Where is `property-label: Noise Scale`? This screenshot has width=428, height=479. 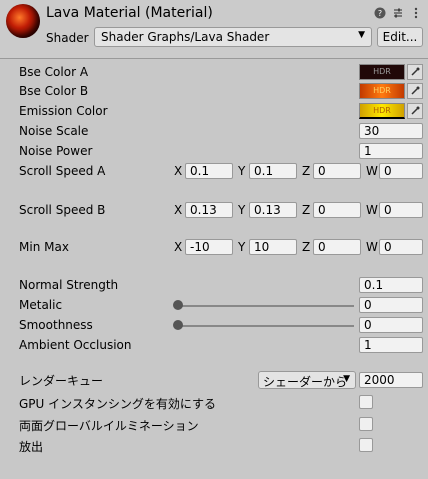 property-label: Noise Scale is located at coordinates (54, 131).